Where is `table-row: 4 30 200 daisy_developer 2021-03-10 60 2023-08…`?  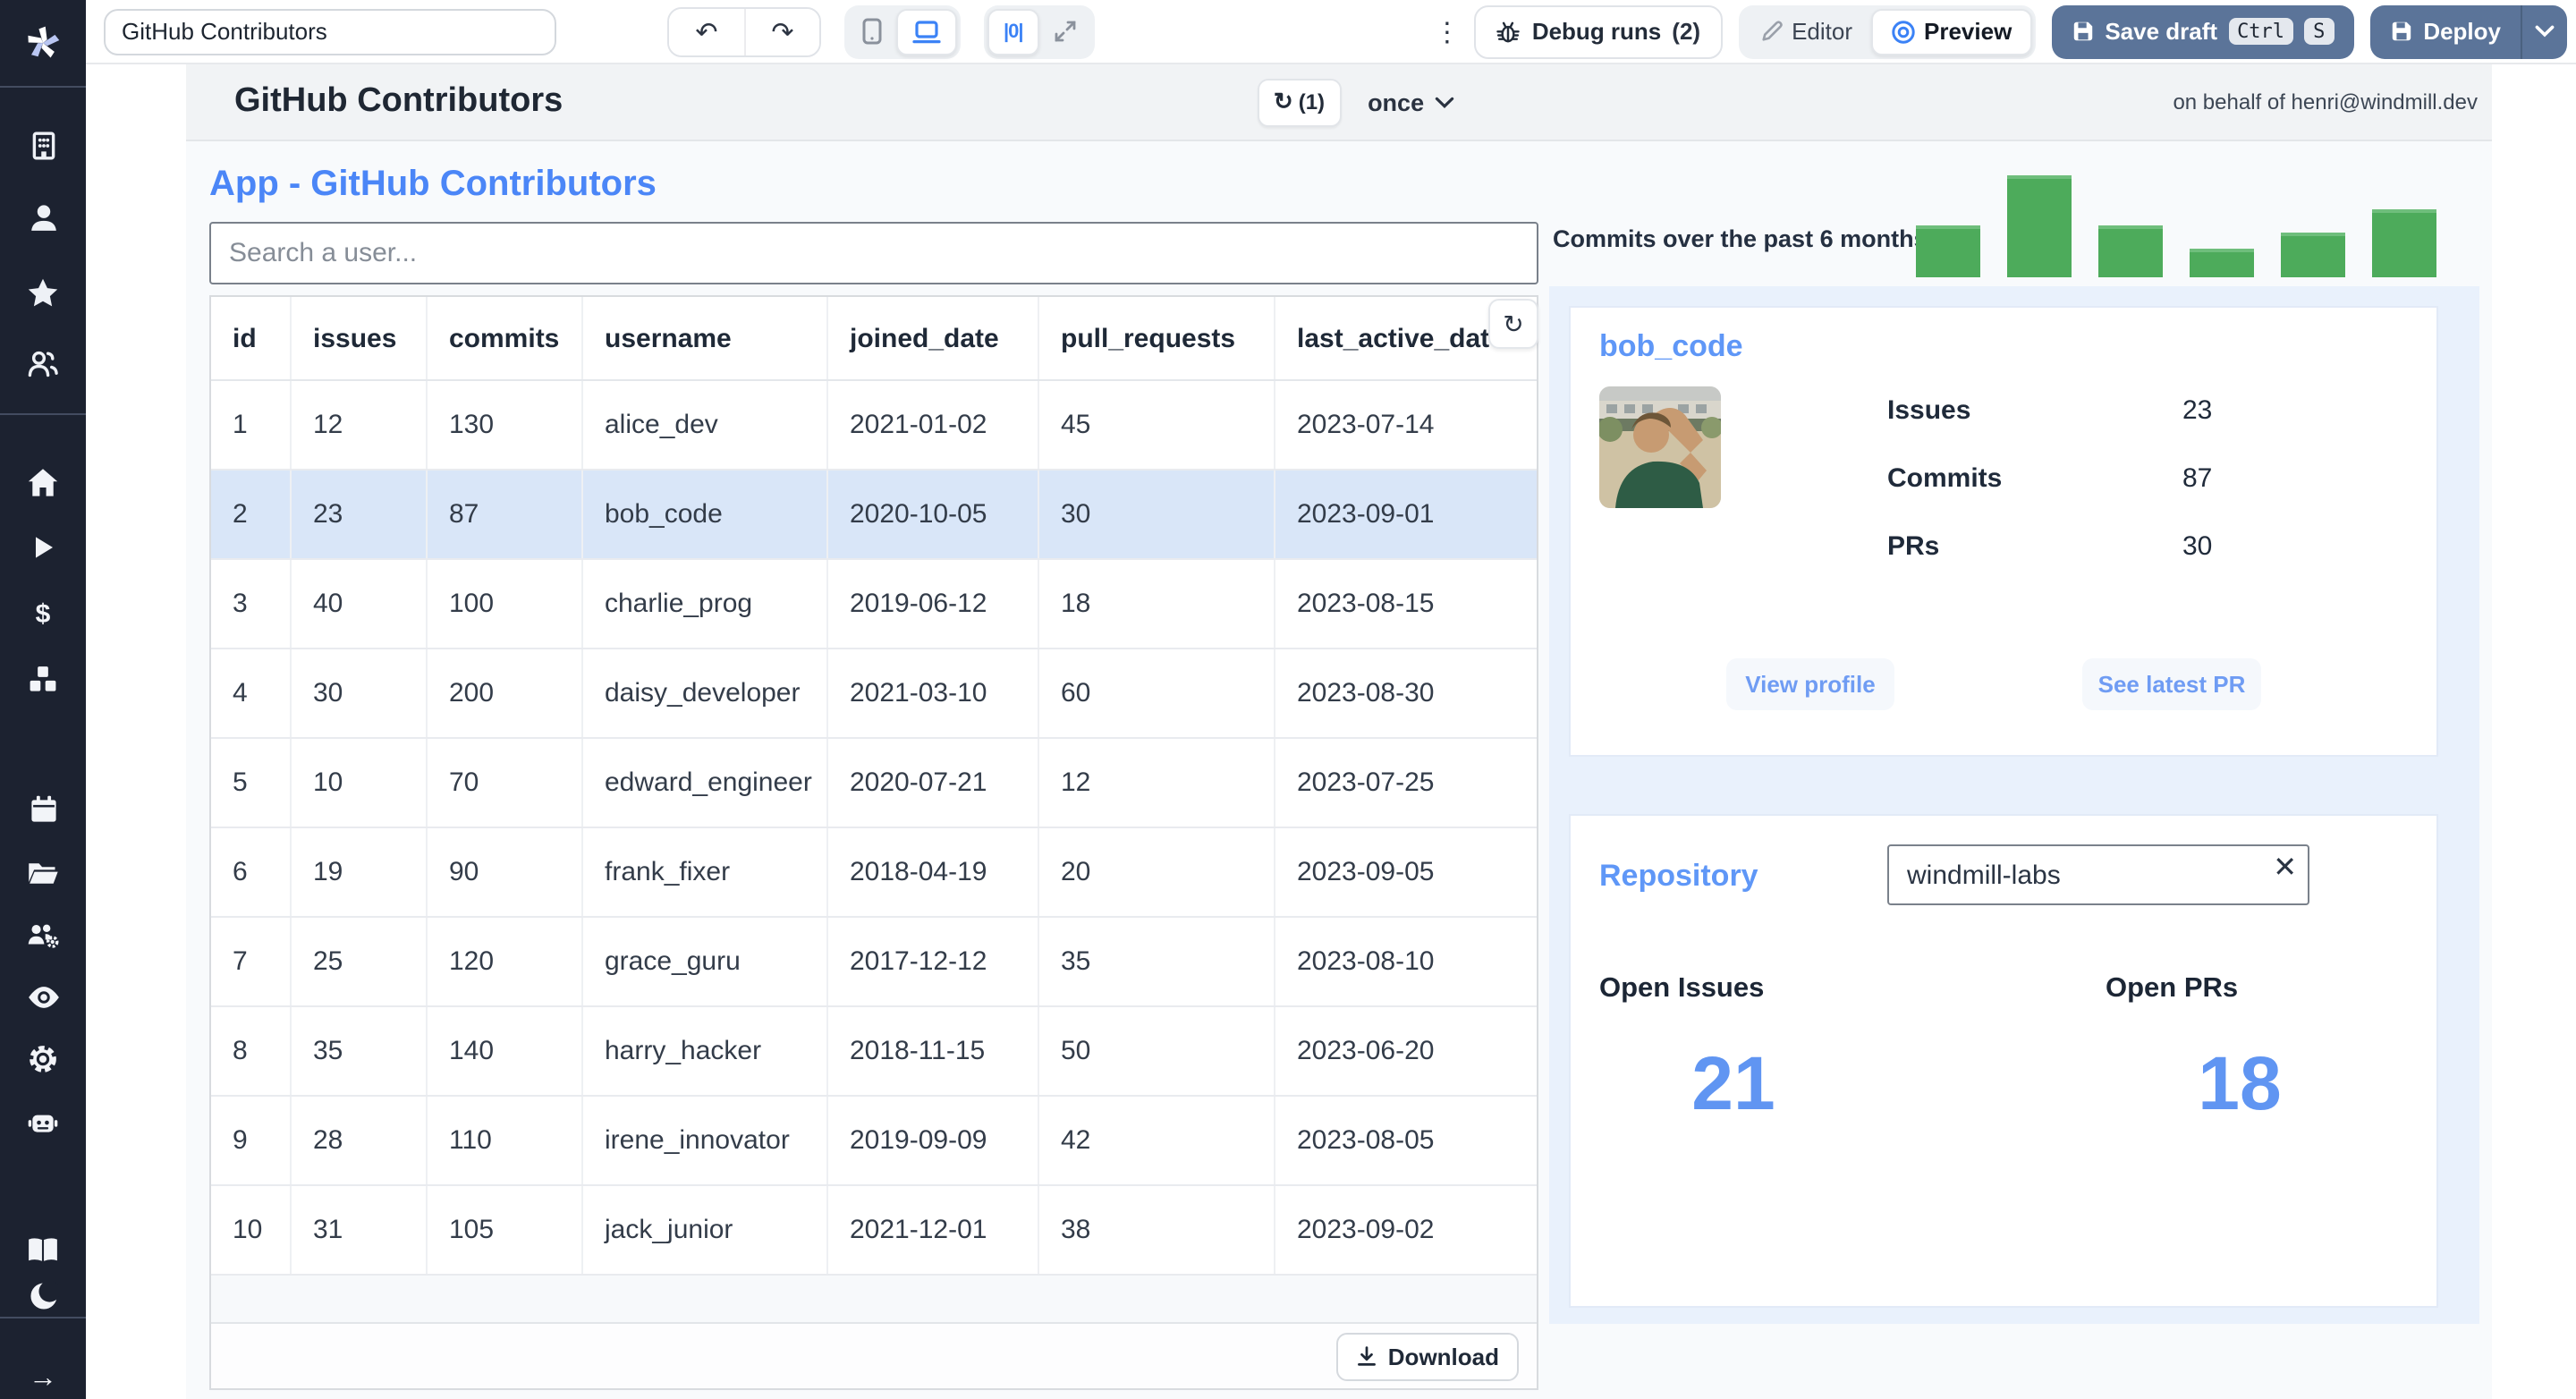 table-row: 4 30 200 daisy_developer 2021-03-10 60 2023-08… is located at coordinates (874, 694).